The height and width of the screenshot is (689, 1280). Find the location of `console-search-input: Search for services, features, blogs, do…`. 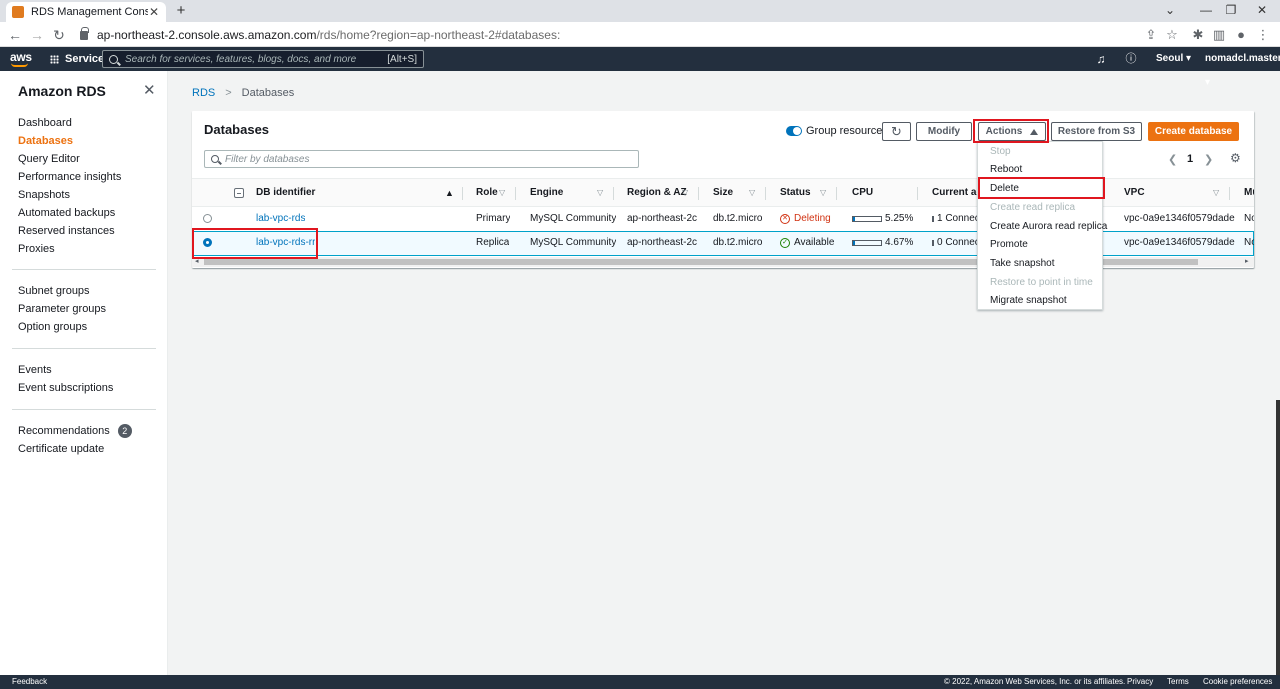

console-search-input: Search for services, features, blogs, do… is located at coordinates (263, 59).